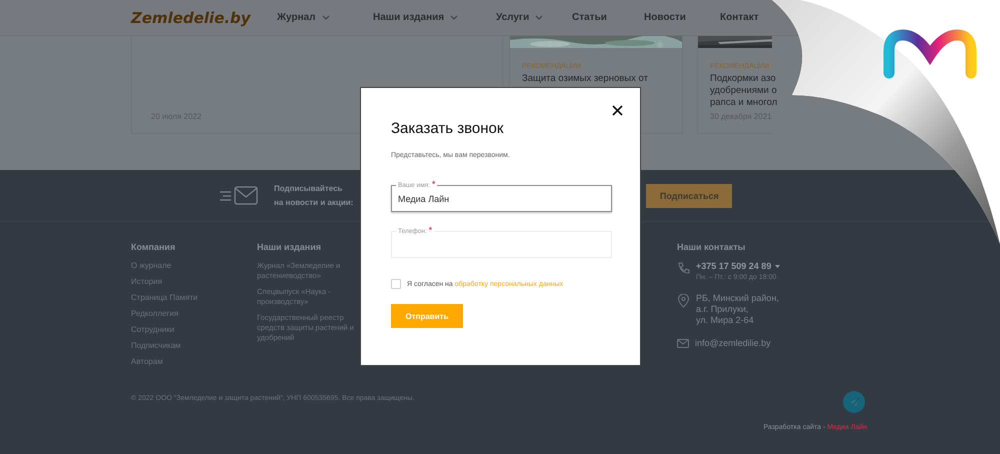 The height and width of the screenshot is (454, 1000). Describe the element at coordinates (314, 195) in the screenshot. I see `subscribe-text: Подписывайтесь на новости и акции:` at that location.